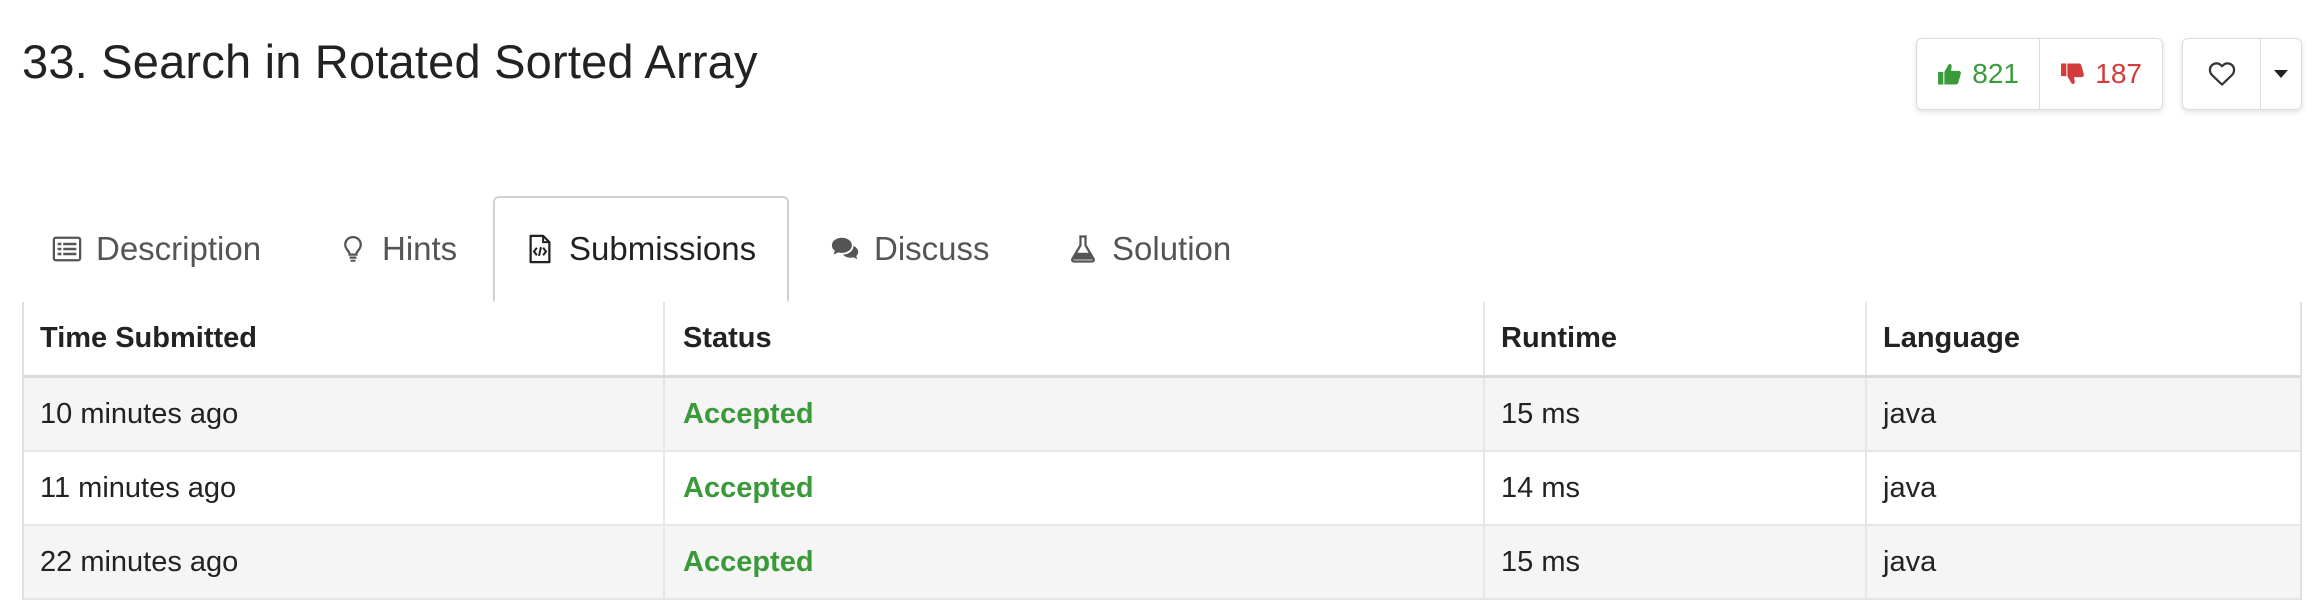 Image resolution: width=2318 pixels, height=600 pixels. I want to click on comments-icon, so click(845, 248).